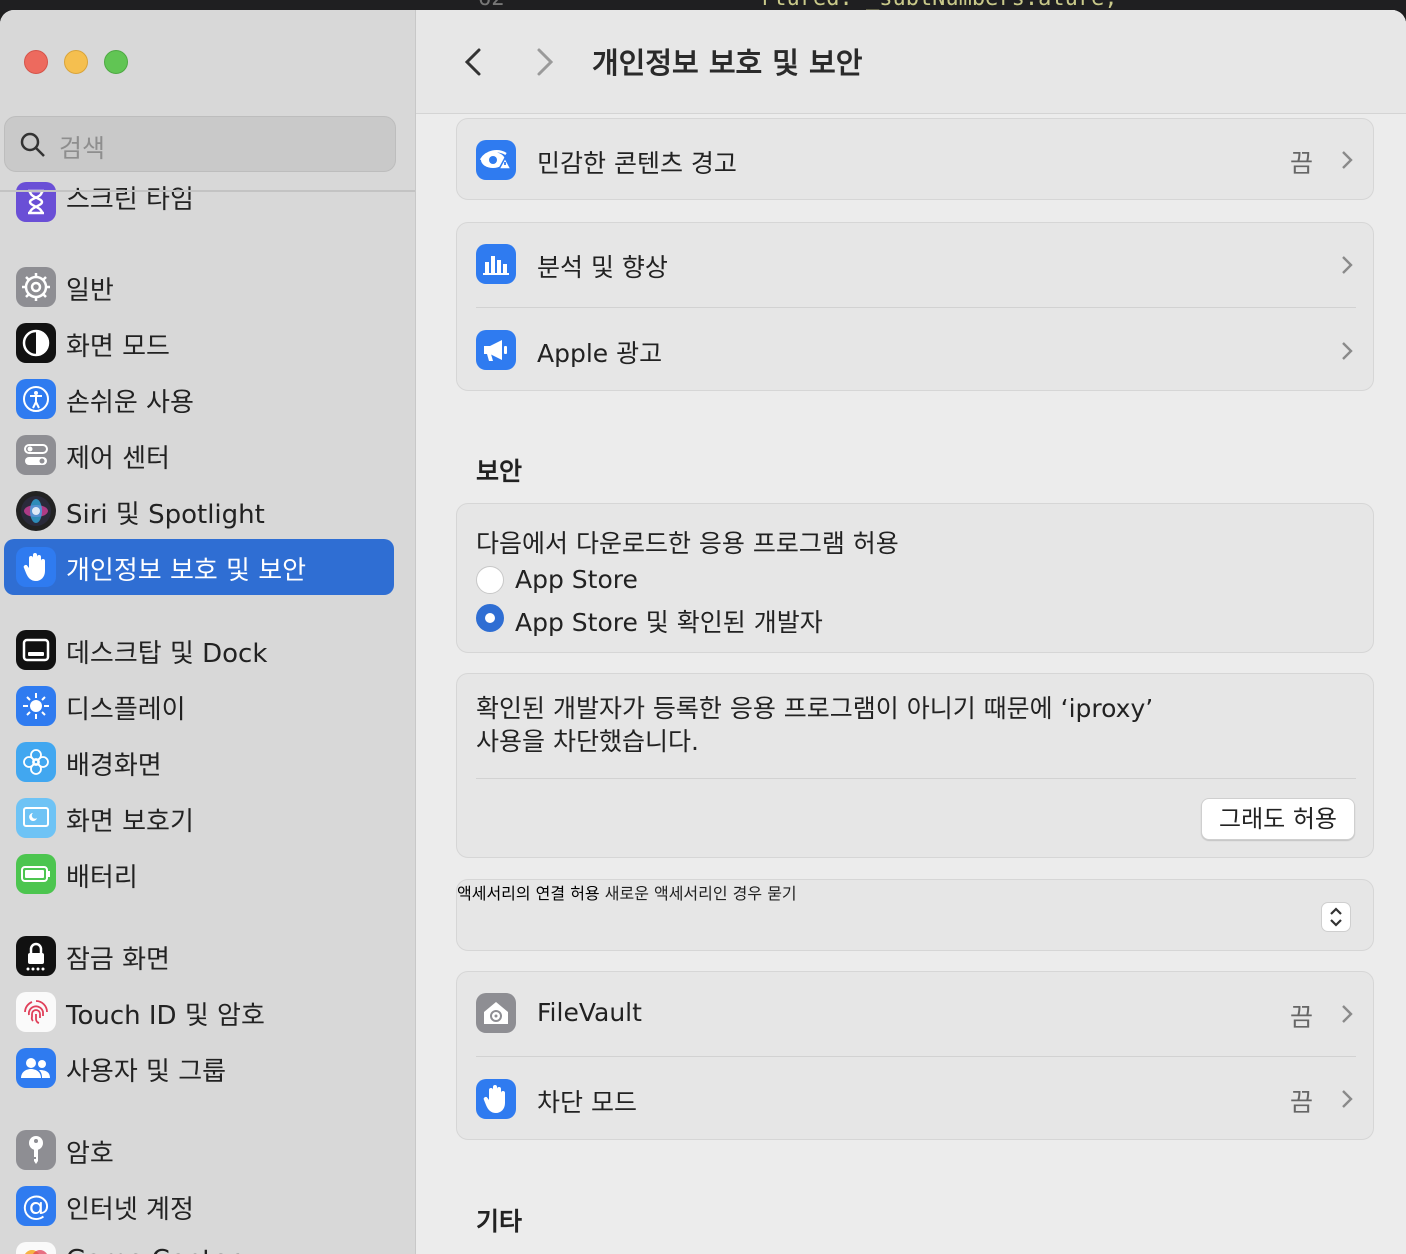 Image resolution: width=1406 pixels, height=1254 pixels. What do you see at coordinates (687, 543) in the screenshot?
I see `download-source-title: 다음에서 다운로드한 응용 프로그램 허용` at bounding box center [687, 543].